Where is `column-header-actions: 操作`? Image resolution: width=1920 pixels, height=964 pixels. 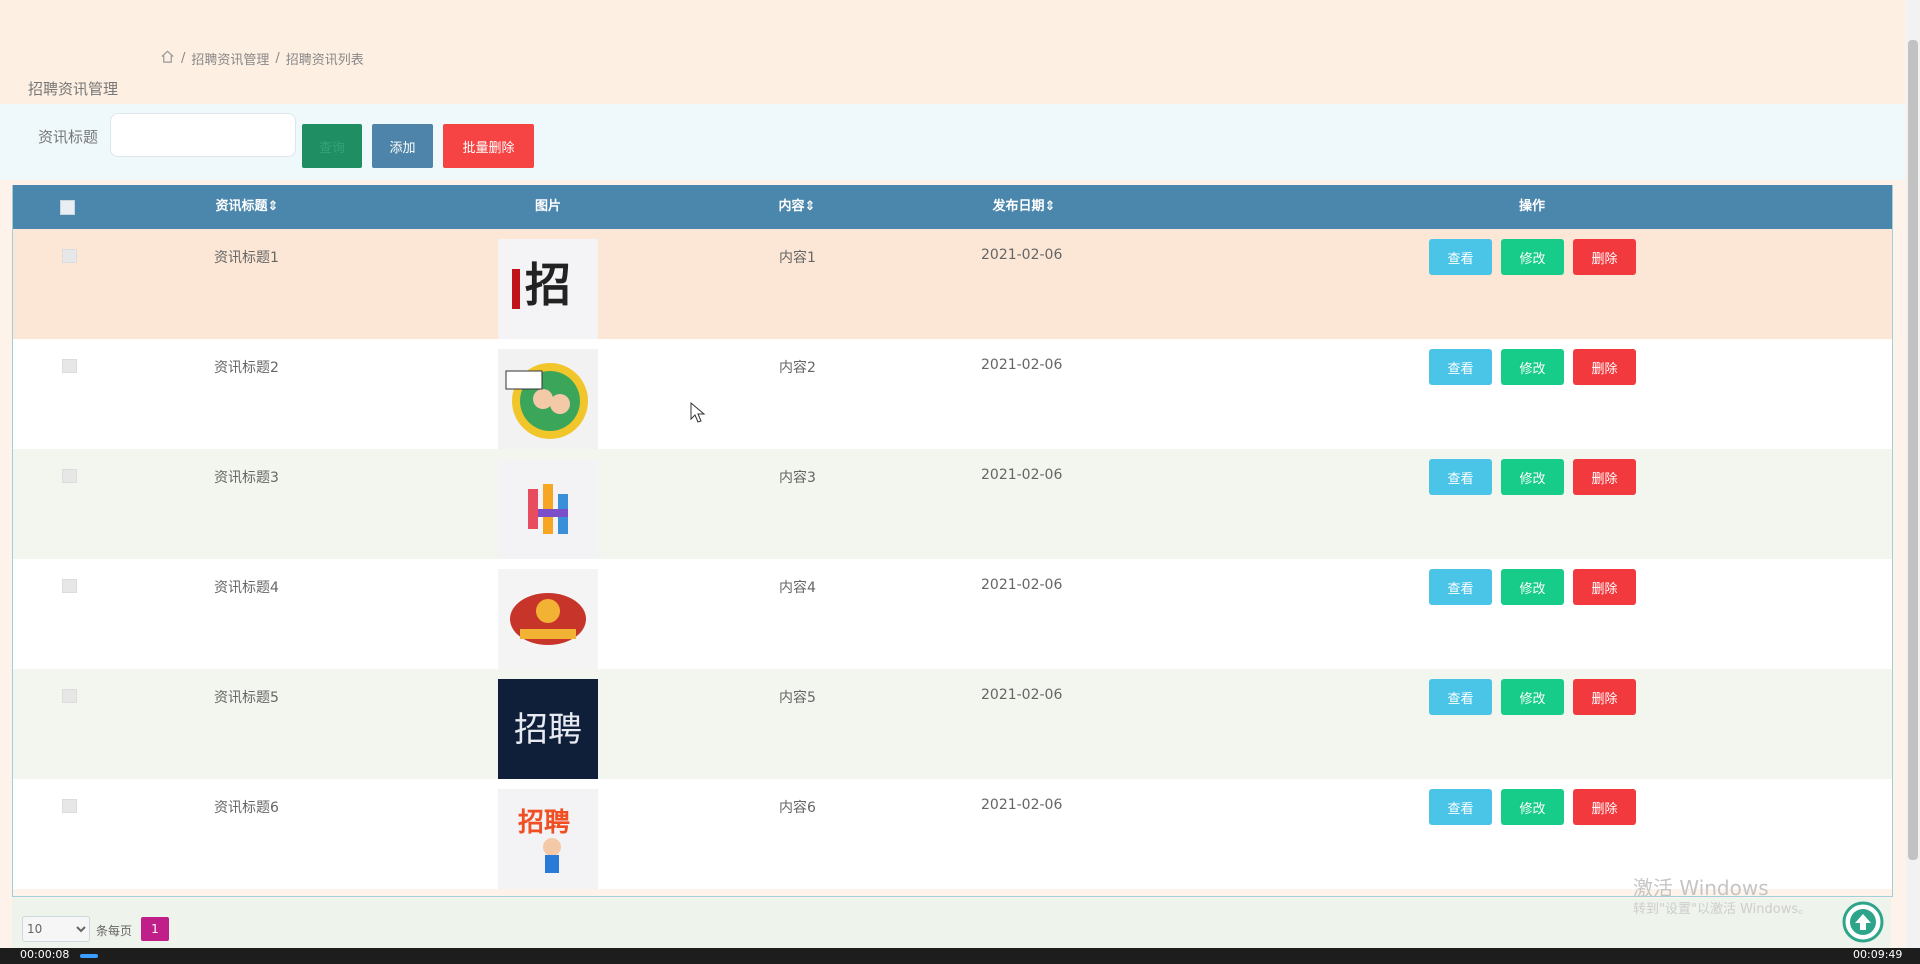
column-header-actions: 操作 is located at coordinates (1532, 206).